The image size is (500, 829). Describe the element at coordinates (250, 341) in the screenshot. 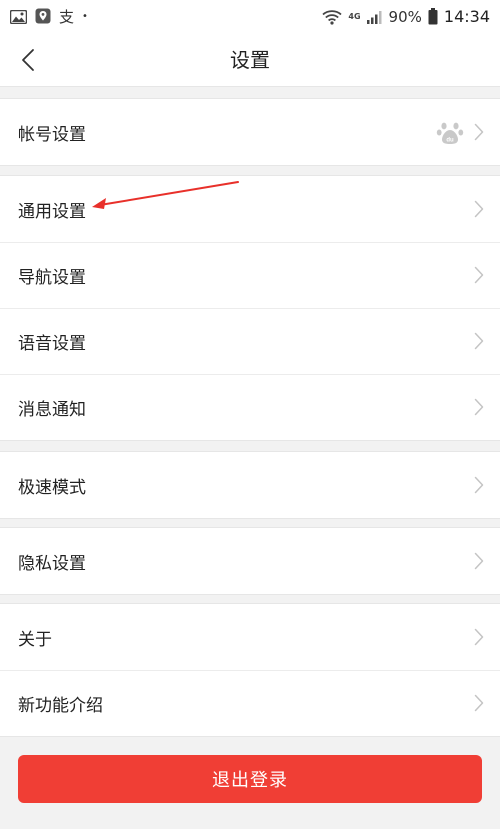

I see `settings-row-voice: 语音设置` at that location.